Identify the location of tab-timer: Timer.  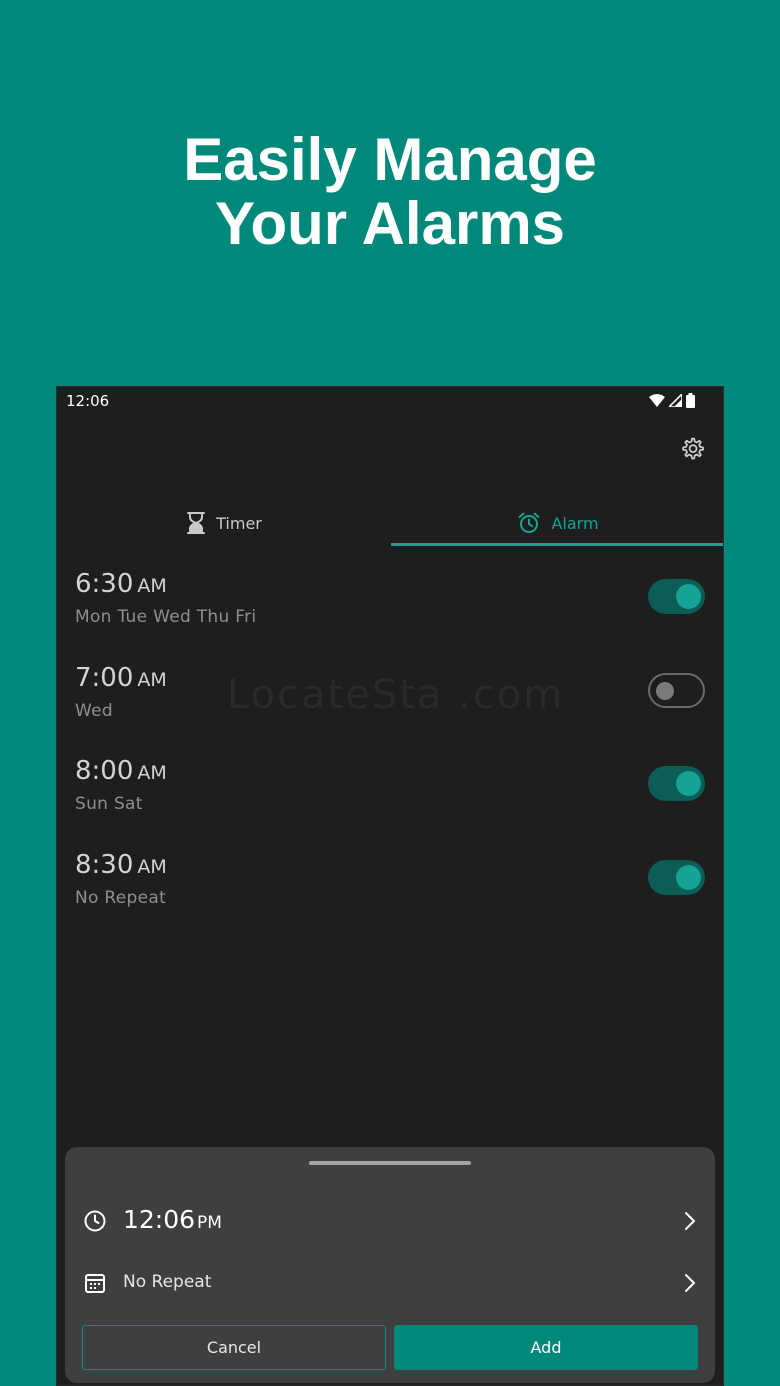
(224, 523).